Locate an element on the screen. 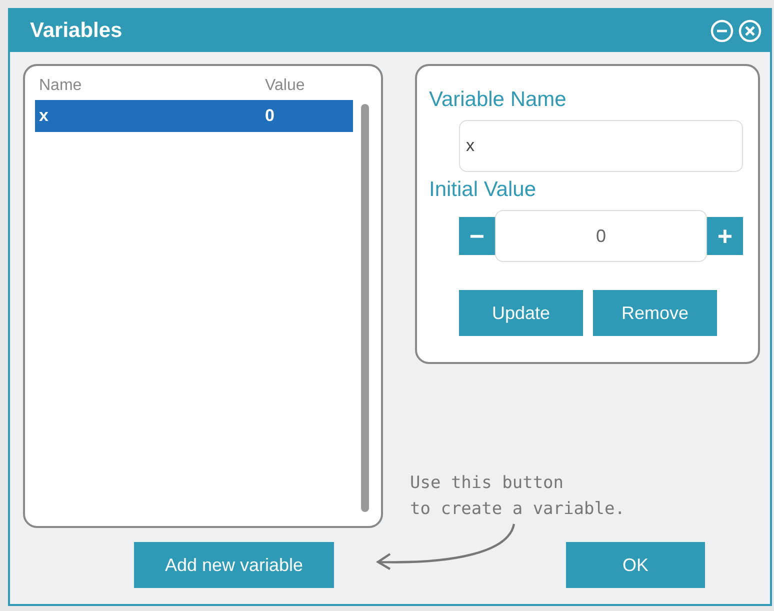 The width and height of the screenshot is (774, 611). value-field: 0 is located at coordinates (601, 236).